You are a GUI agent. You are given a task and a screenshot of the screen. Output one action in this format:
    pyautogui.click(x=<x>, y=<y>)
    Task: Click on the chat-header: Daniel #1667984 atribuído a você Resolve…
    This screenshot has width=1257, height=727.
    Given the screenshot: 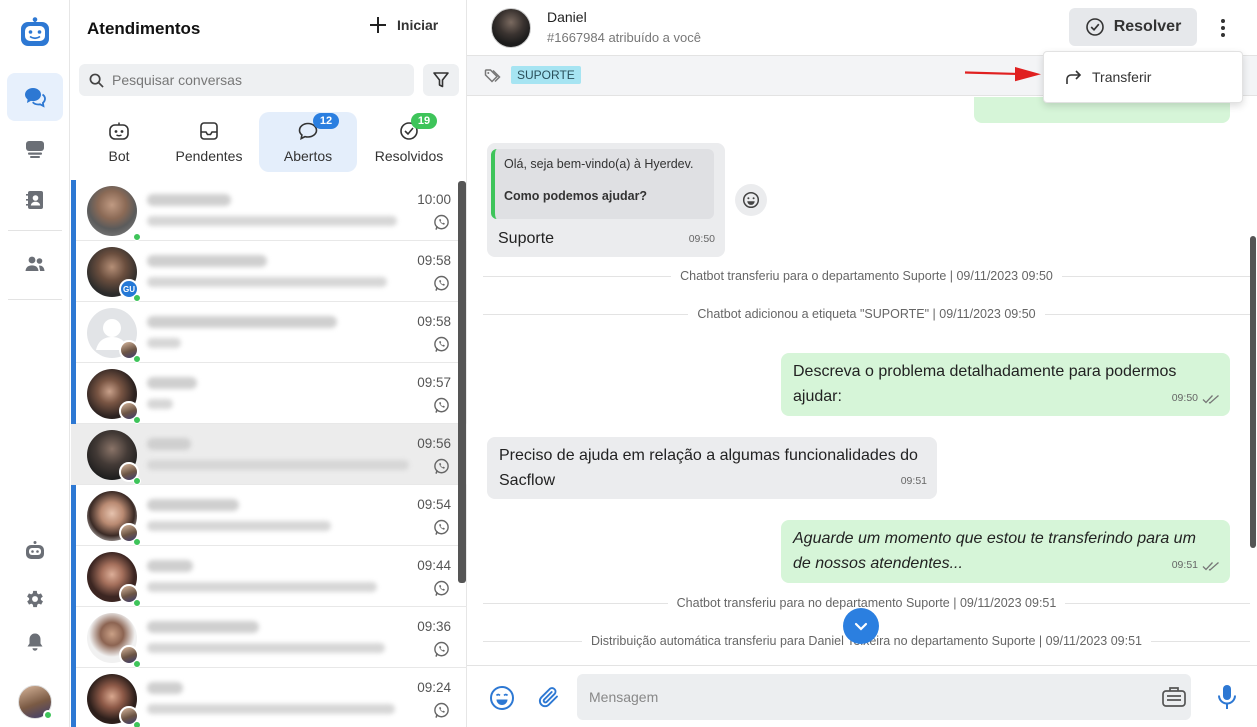 What is the action you would take?
    pyautogui.click(x=862, y=28)
    